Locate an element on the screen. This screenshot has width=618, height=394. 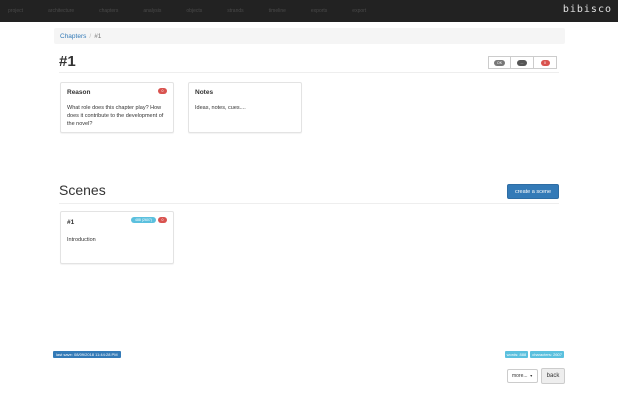
chapter-status-button-group: OK ... 0 is located at coordinates (522, 62).